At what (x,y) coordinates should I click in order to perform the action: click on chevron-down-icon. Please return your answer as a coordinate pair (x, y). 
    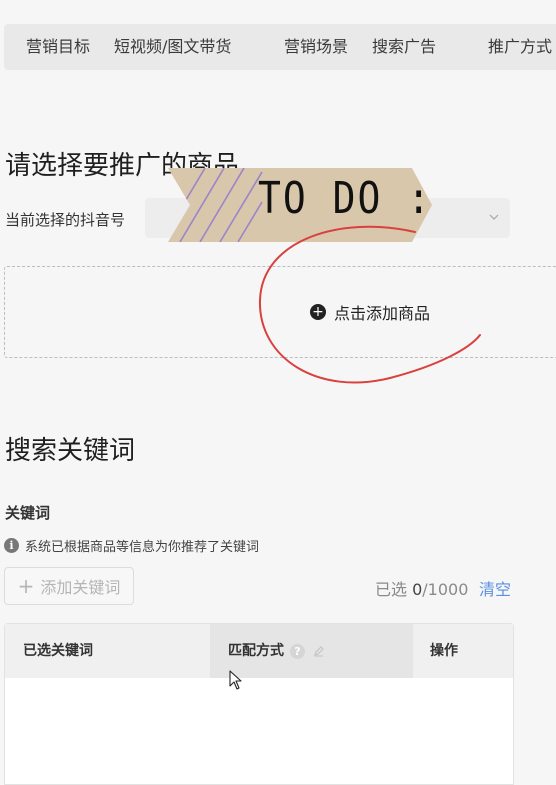
    Looking at the image, I should click on (494, 217).